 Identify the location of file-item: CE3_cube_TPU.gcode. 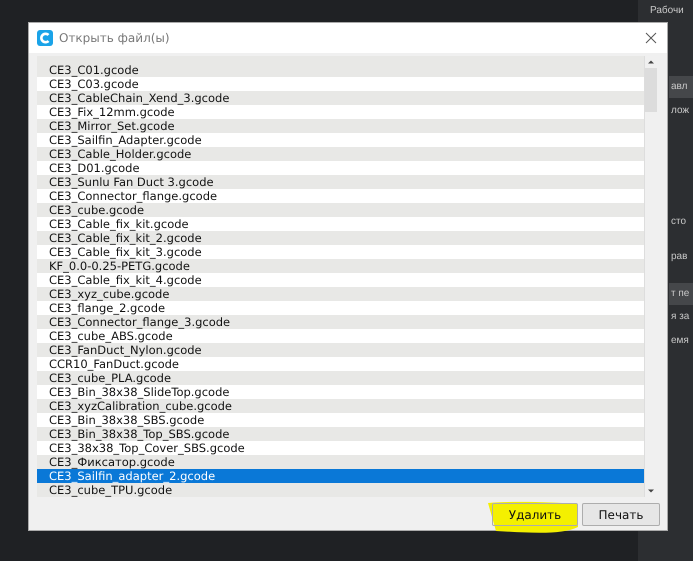
(340, 490).